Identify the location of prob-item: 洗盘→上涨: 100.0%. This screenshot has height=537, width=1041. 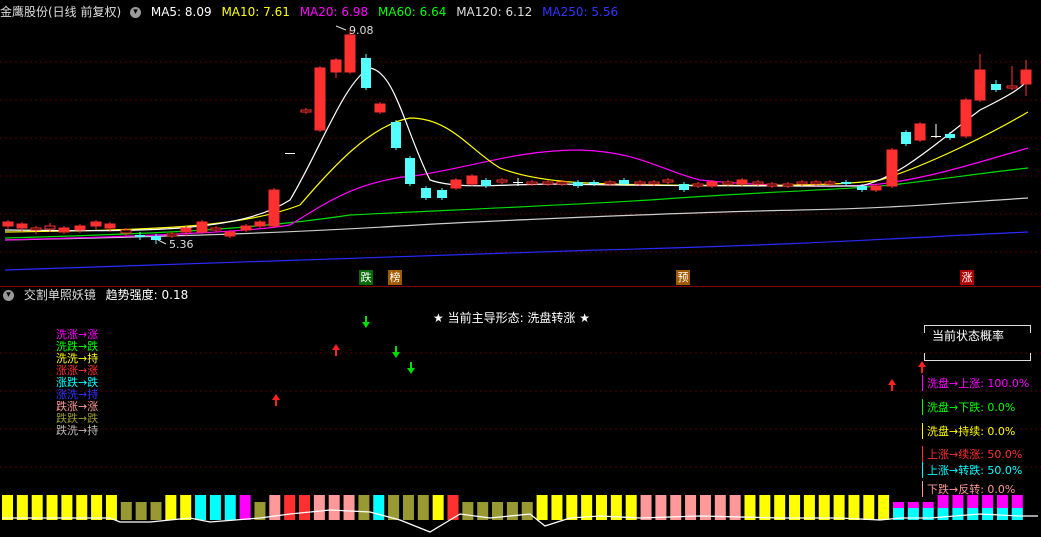
(975, 383).